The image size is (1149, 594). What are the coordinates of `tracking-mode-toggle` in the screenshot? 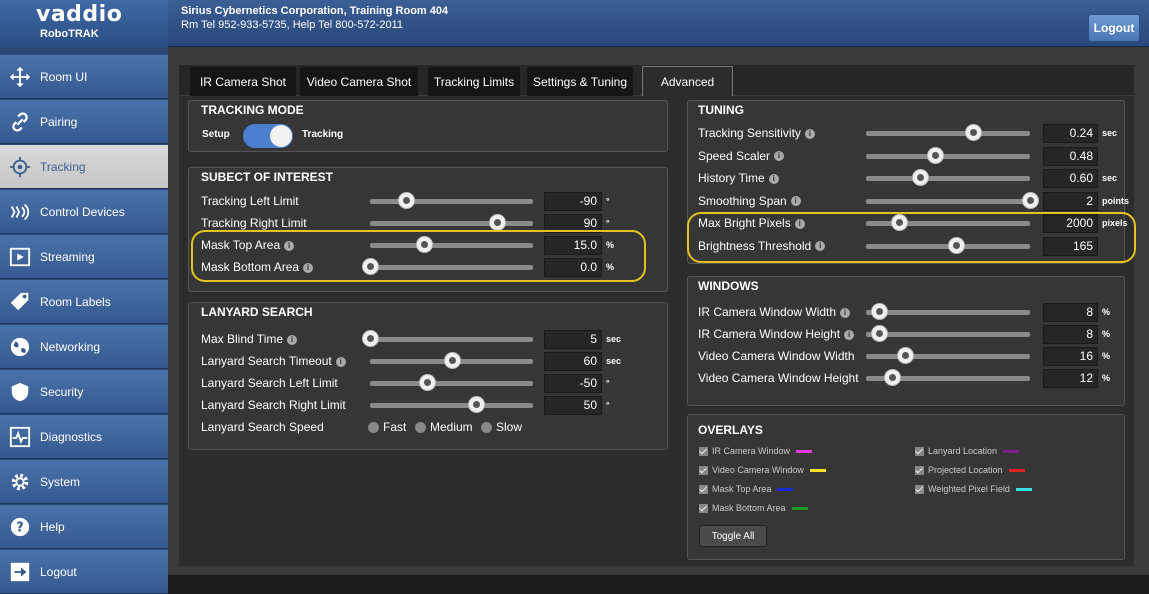 It's located at (268, 136).